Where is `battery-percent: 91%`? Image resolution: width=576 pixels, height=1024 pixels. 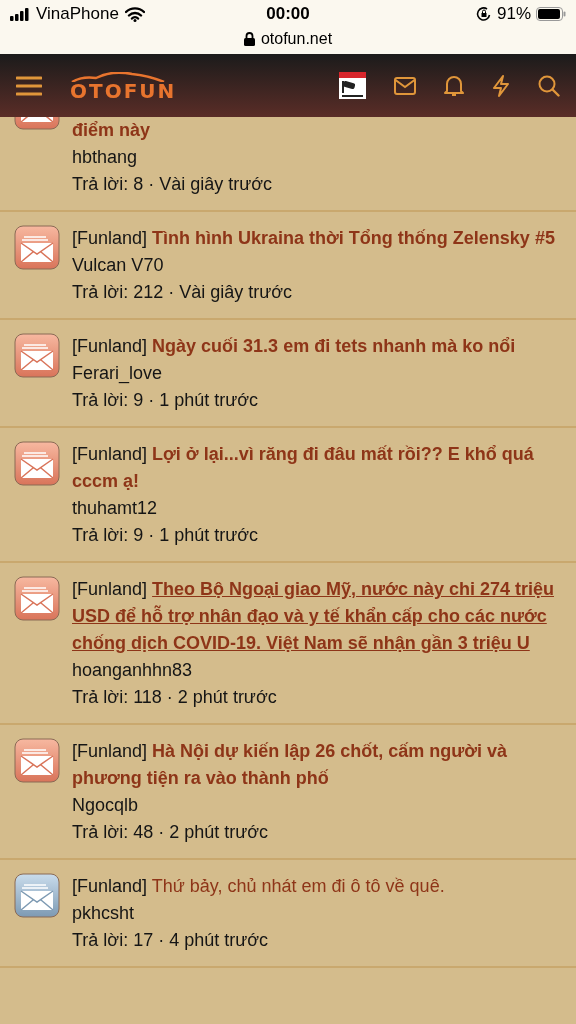 battery-percent: 91% is located at coordinates (513, 14).